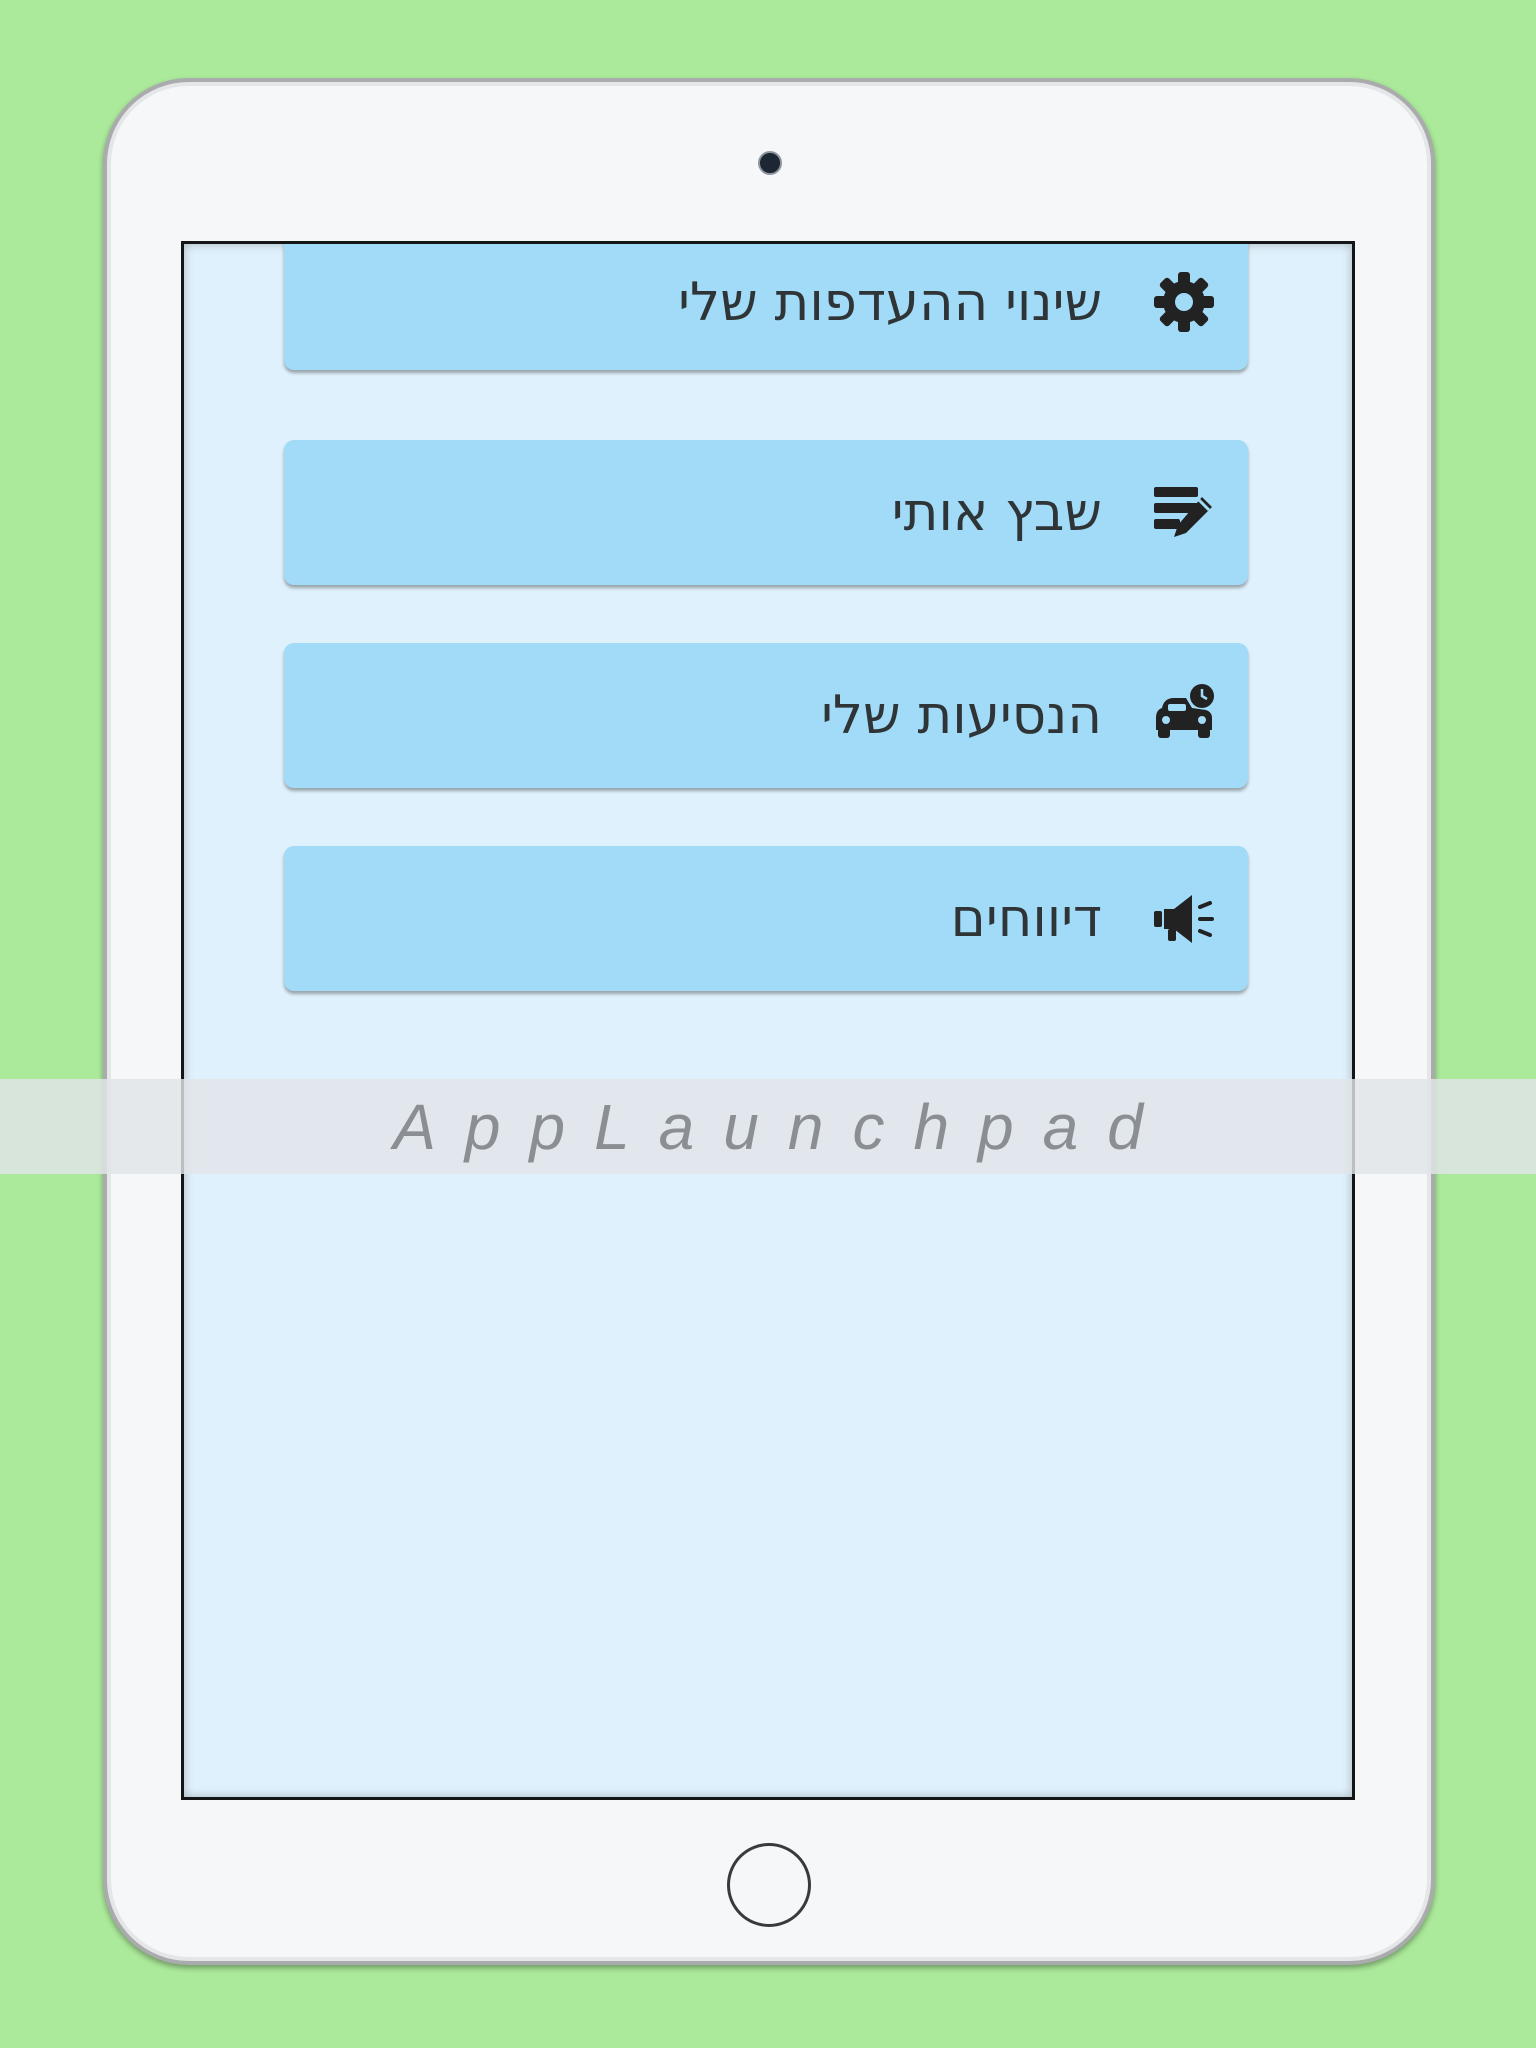  I want to click on menu-item-label: דיווחים, so click(1026, 918).